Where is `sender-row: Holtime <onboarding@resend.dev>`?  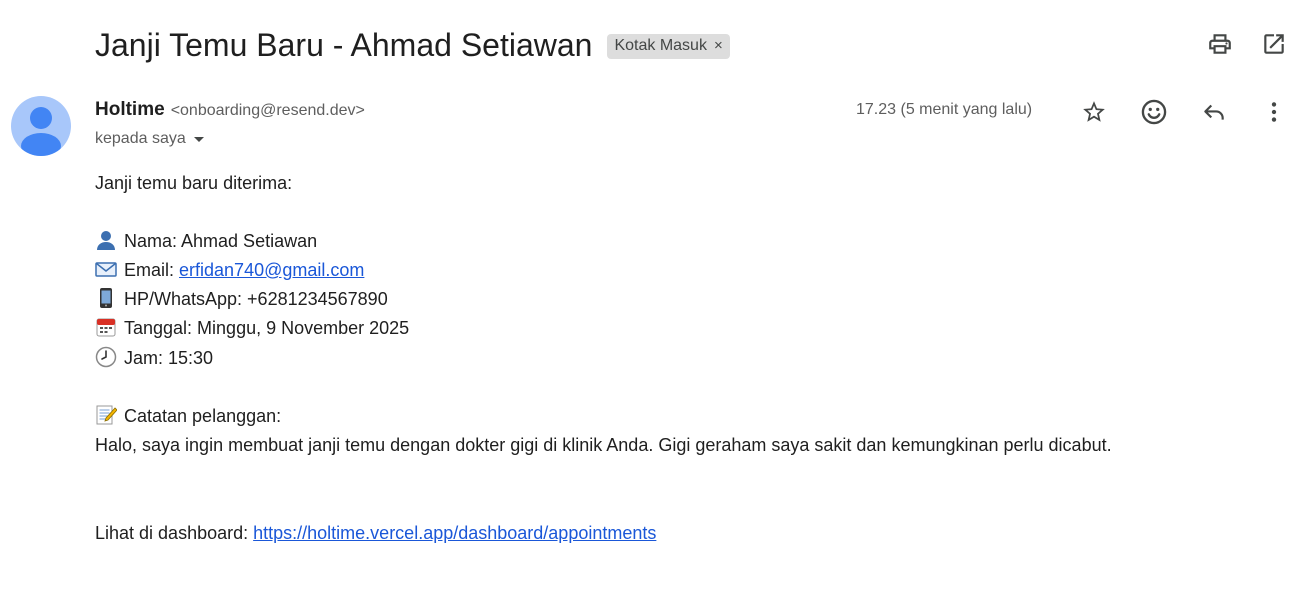 sender-row: Holtime <onboarding@resend.dev> is located at coordinates (230, 110).